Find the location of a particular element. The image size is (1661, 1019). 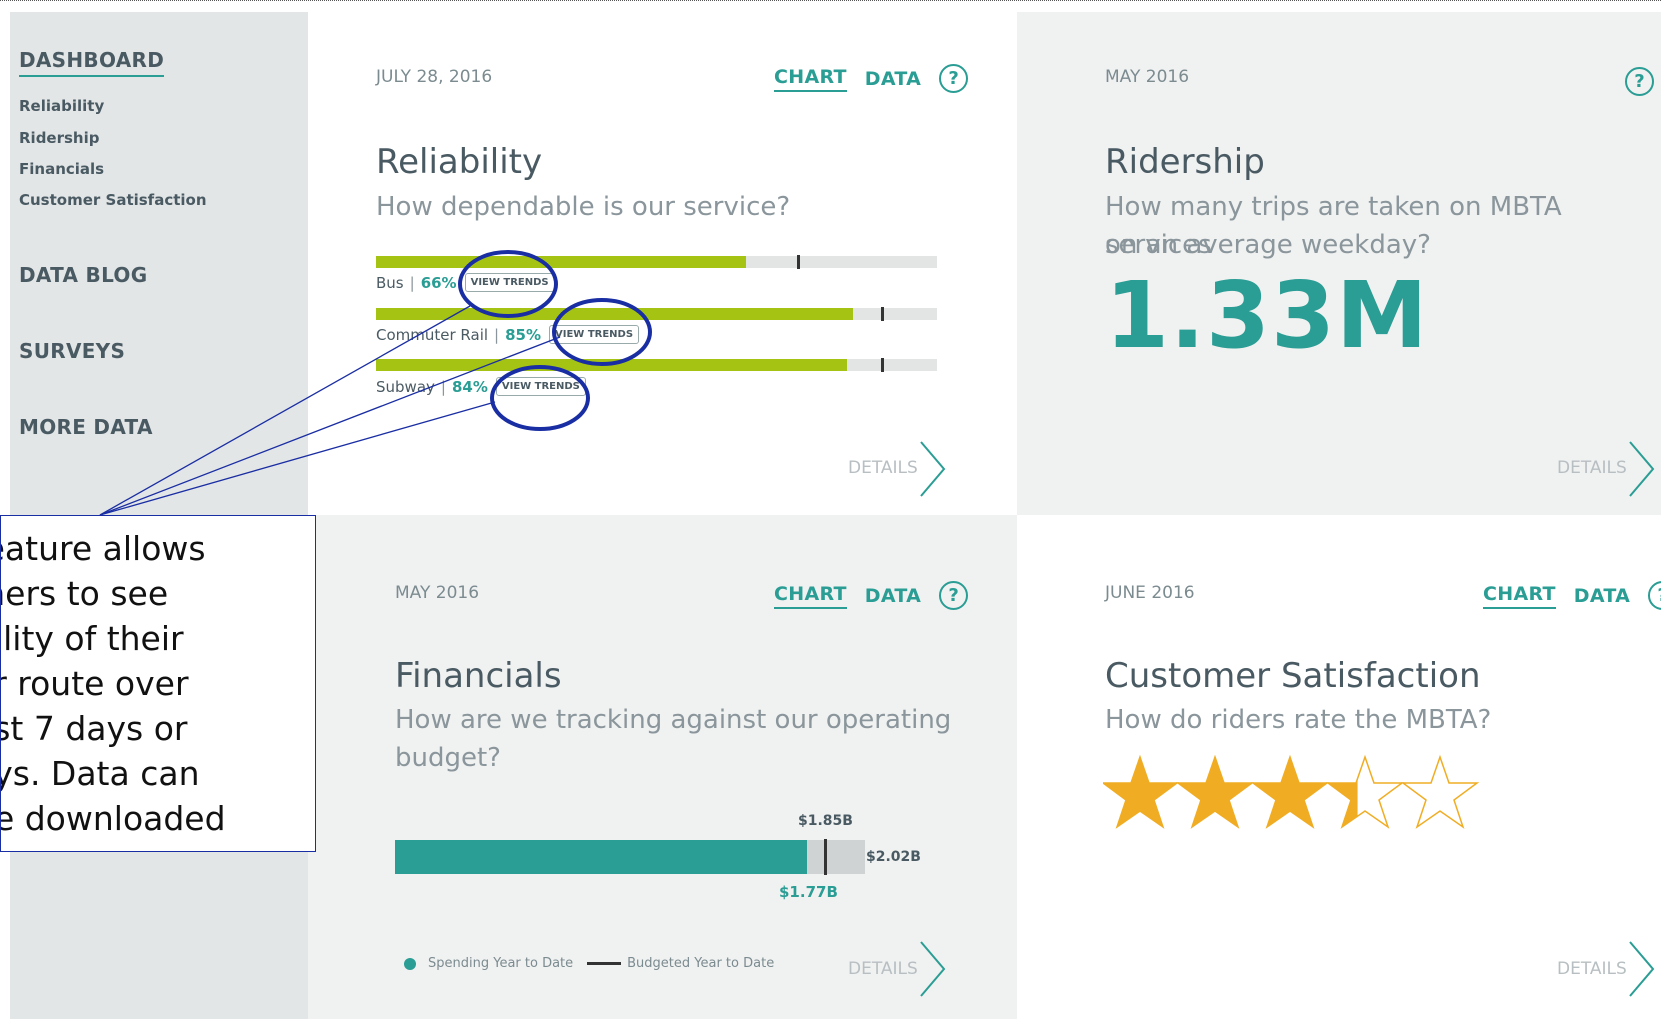

callout-line: bility of their is located at coordinates (92, 638).